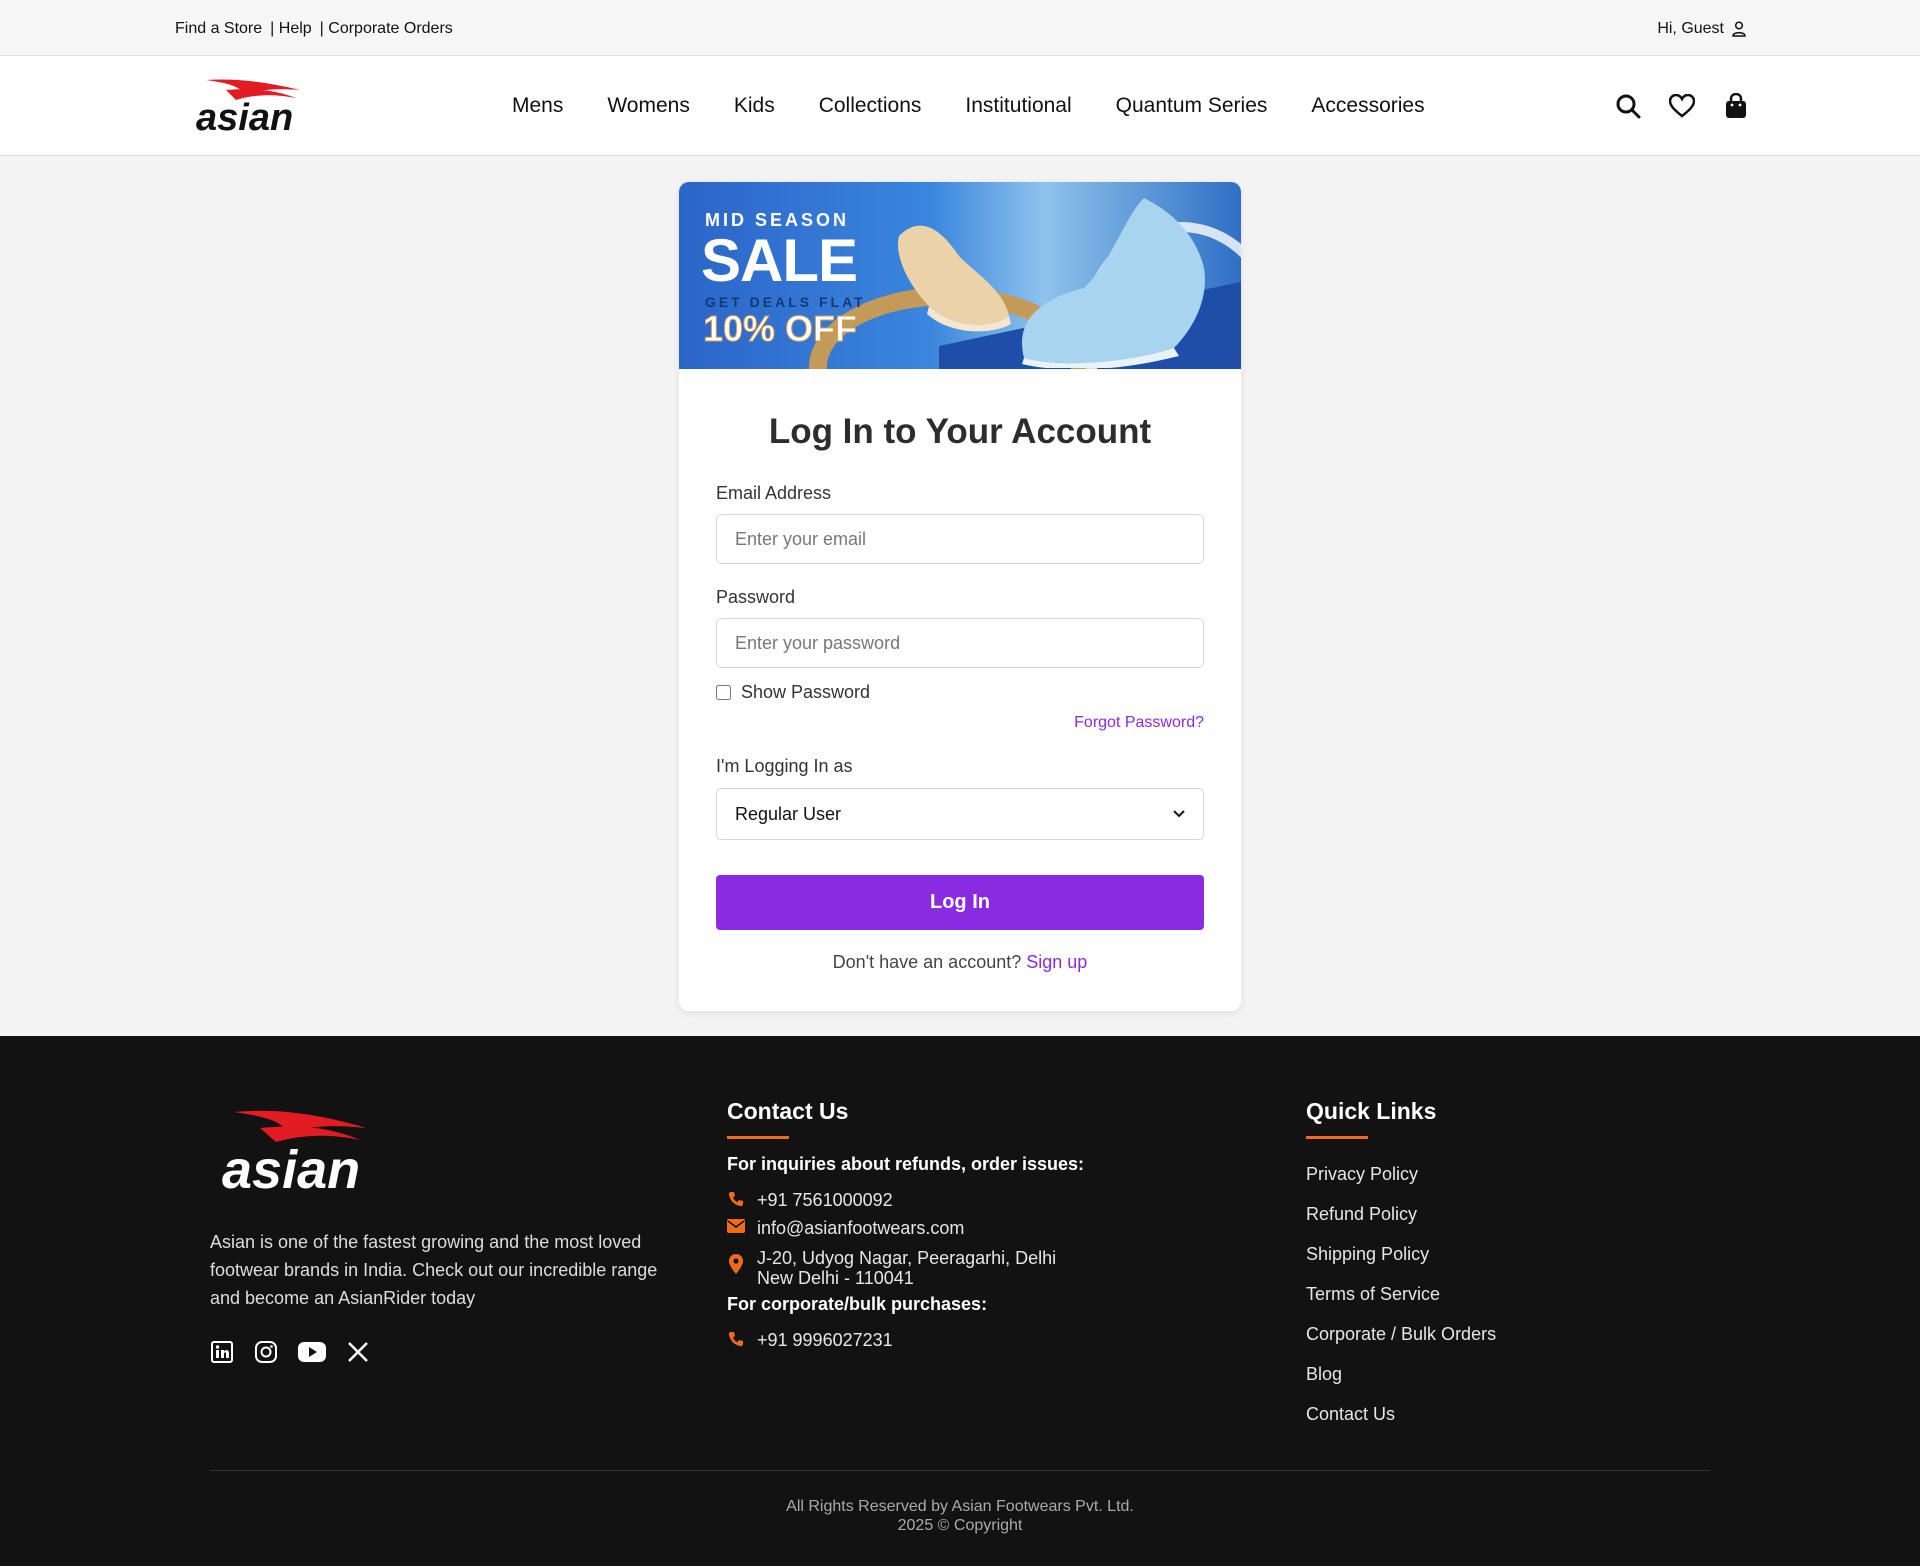 Image resolution: width=1920 pixels, height=1566 pixels. I want to click on show-password-toggle: Show Password, so click(793, 692).